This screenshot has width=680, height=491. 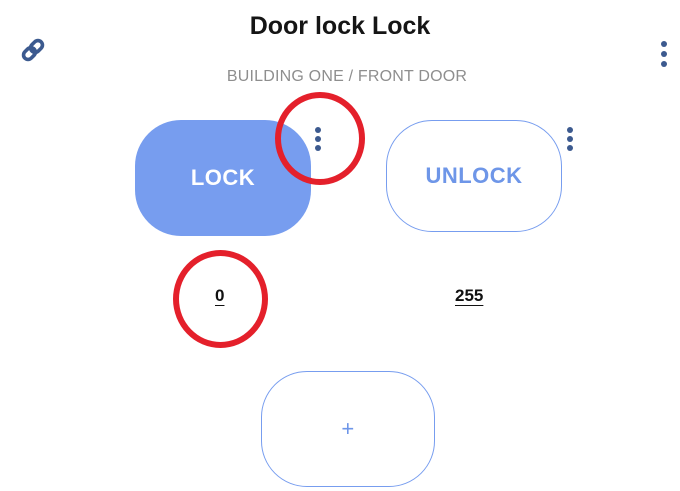 I want to click on more-options-icon, so click(x=664, y=54).